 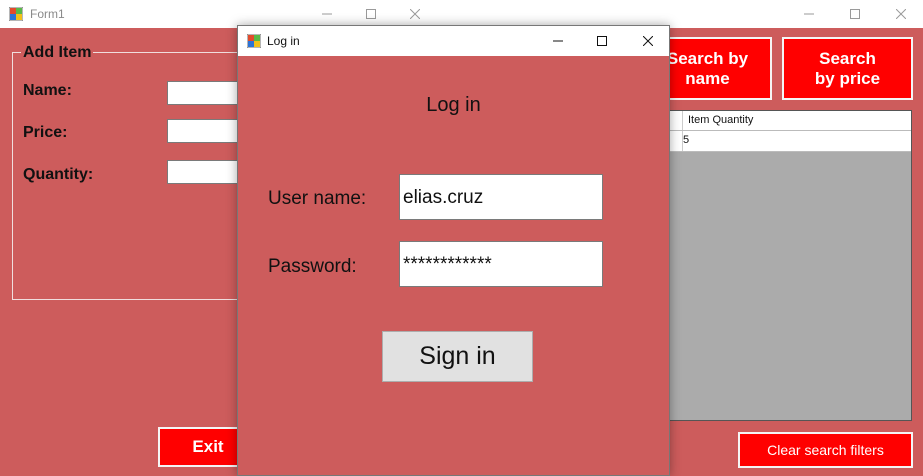 What do you see at coordinates (501, 197) in the screenshot?
I see `username-input` at bounding box center [501, 197].